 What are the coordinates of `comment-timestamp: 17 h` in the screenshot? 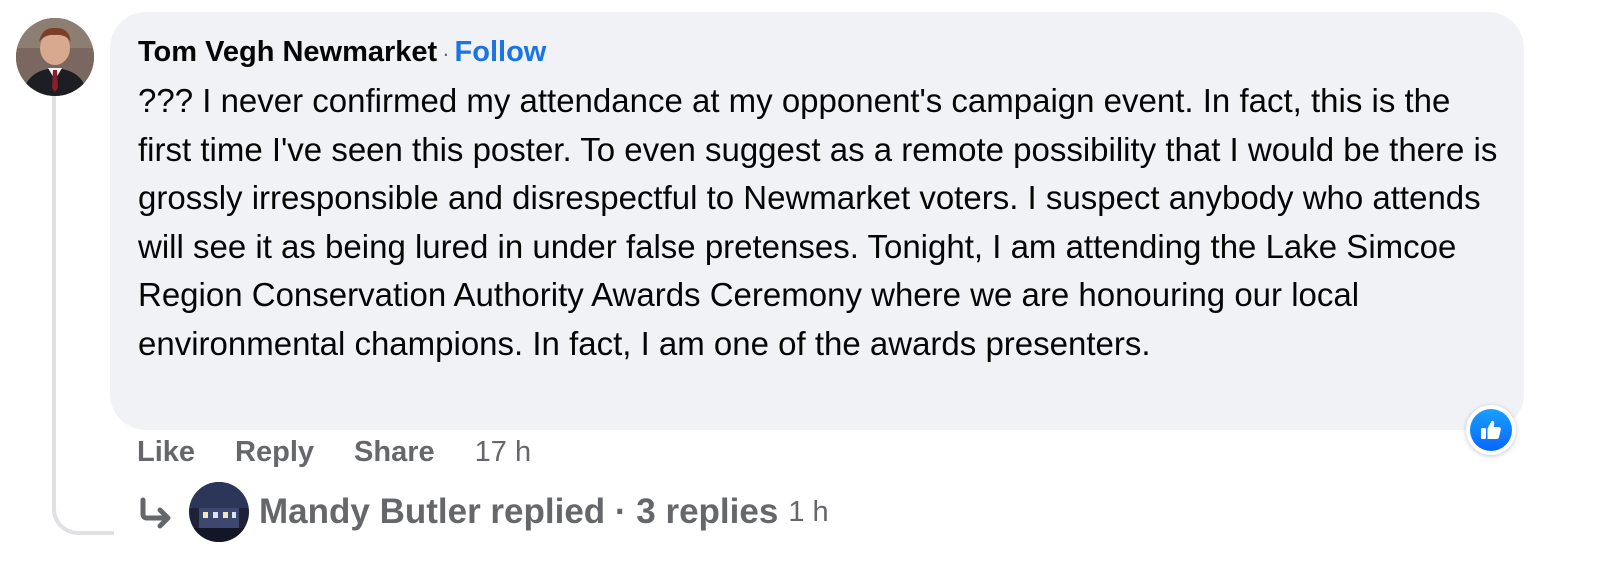 It's located at (503, 452).